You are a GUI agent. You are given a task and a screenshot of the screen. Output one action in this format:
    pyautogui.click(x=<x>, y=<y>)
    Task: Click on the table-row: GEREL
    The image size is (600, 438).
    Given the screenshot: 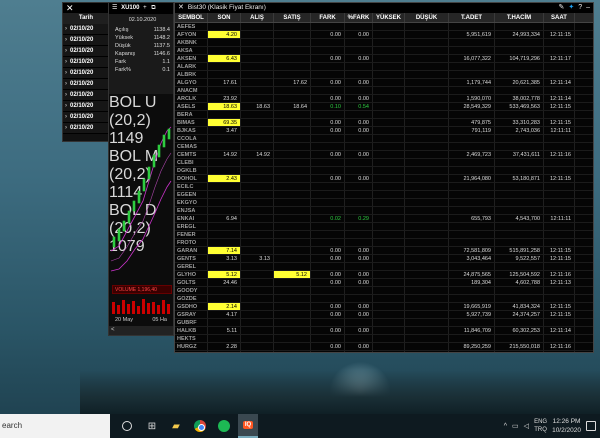 What is the action you would take?
    pyautogui.click(x=384, y=267)
    